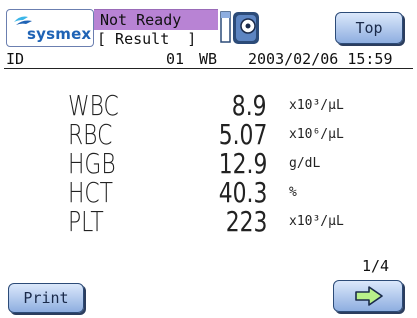 The width and height of the screenshot is (417, 318). What do you see at coordinates (147, 39) in the screenshot?
I see `screen-mode-label: [ Result ]` at bounding box center [147, 39].